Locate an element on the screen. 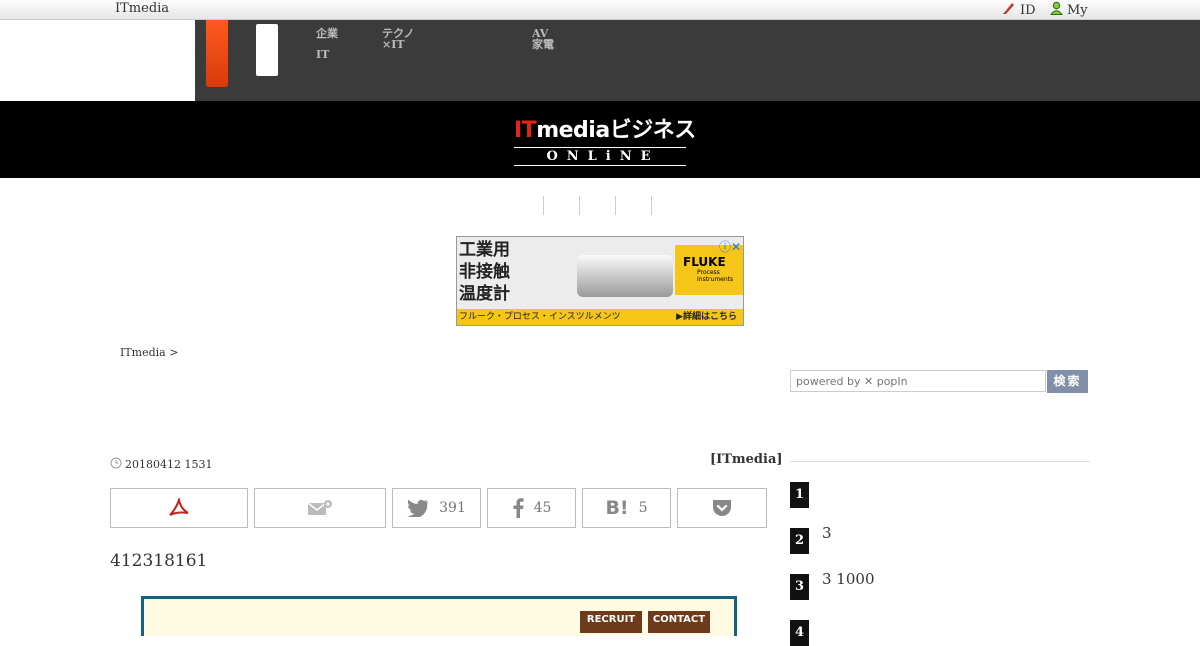 The width and height of the screenshot is (1200, 646). facebook-share-button: 45 is located at coordinates (531, 508).